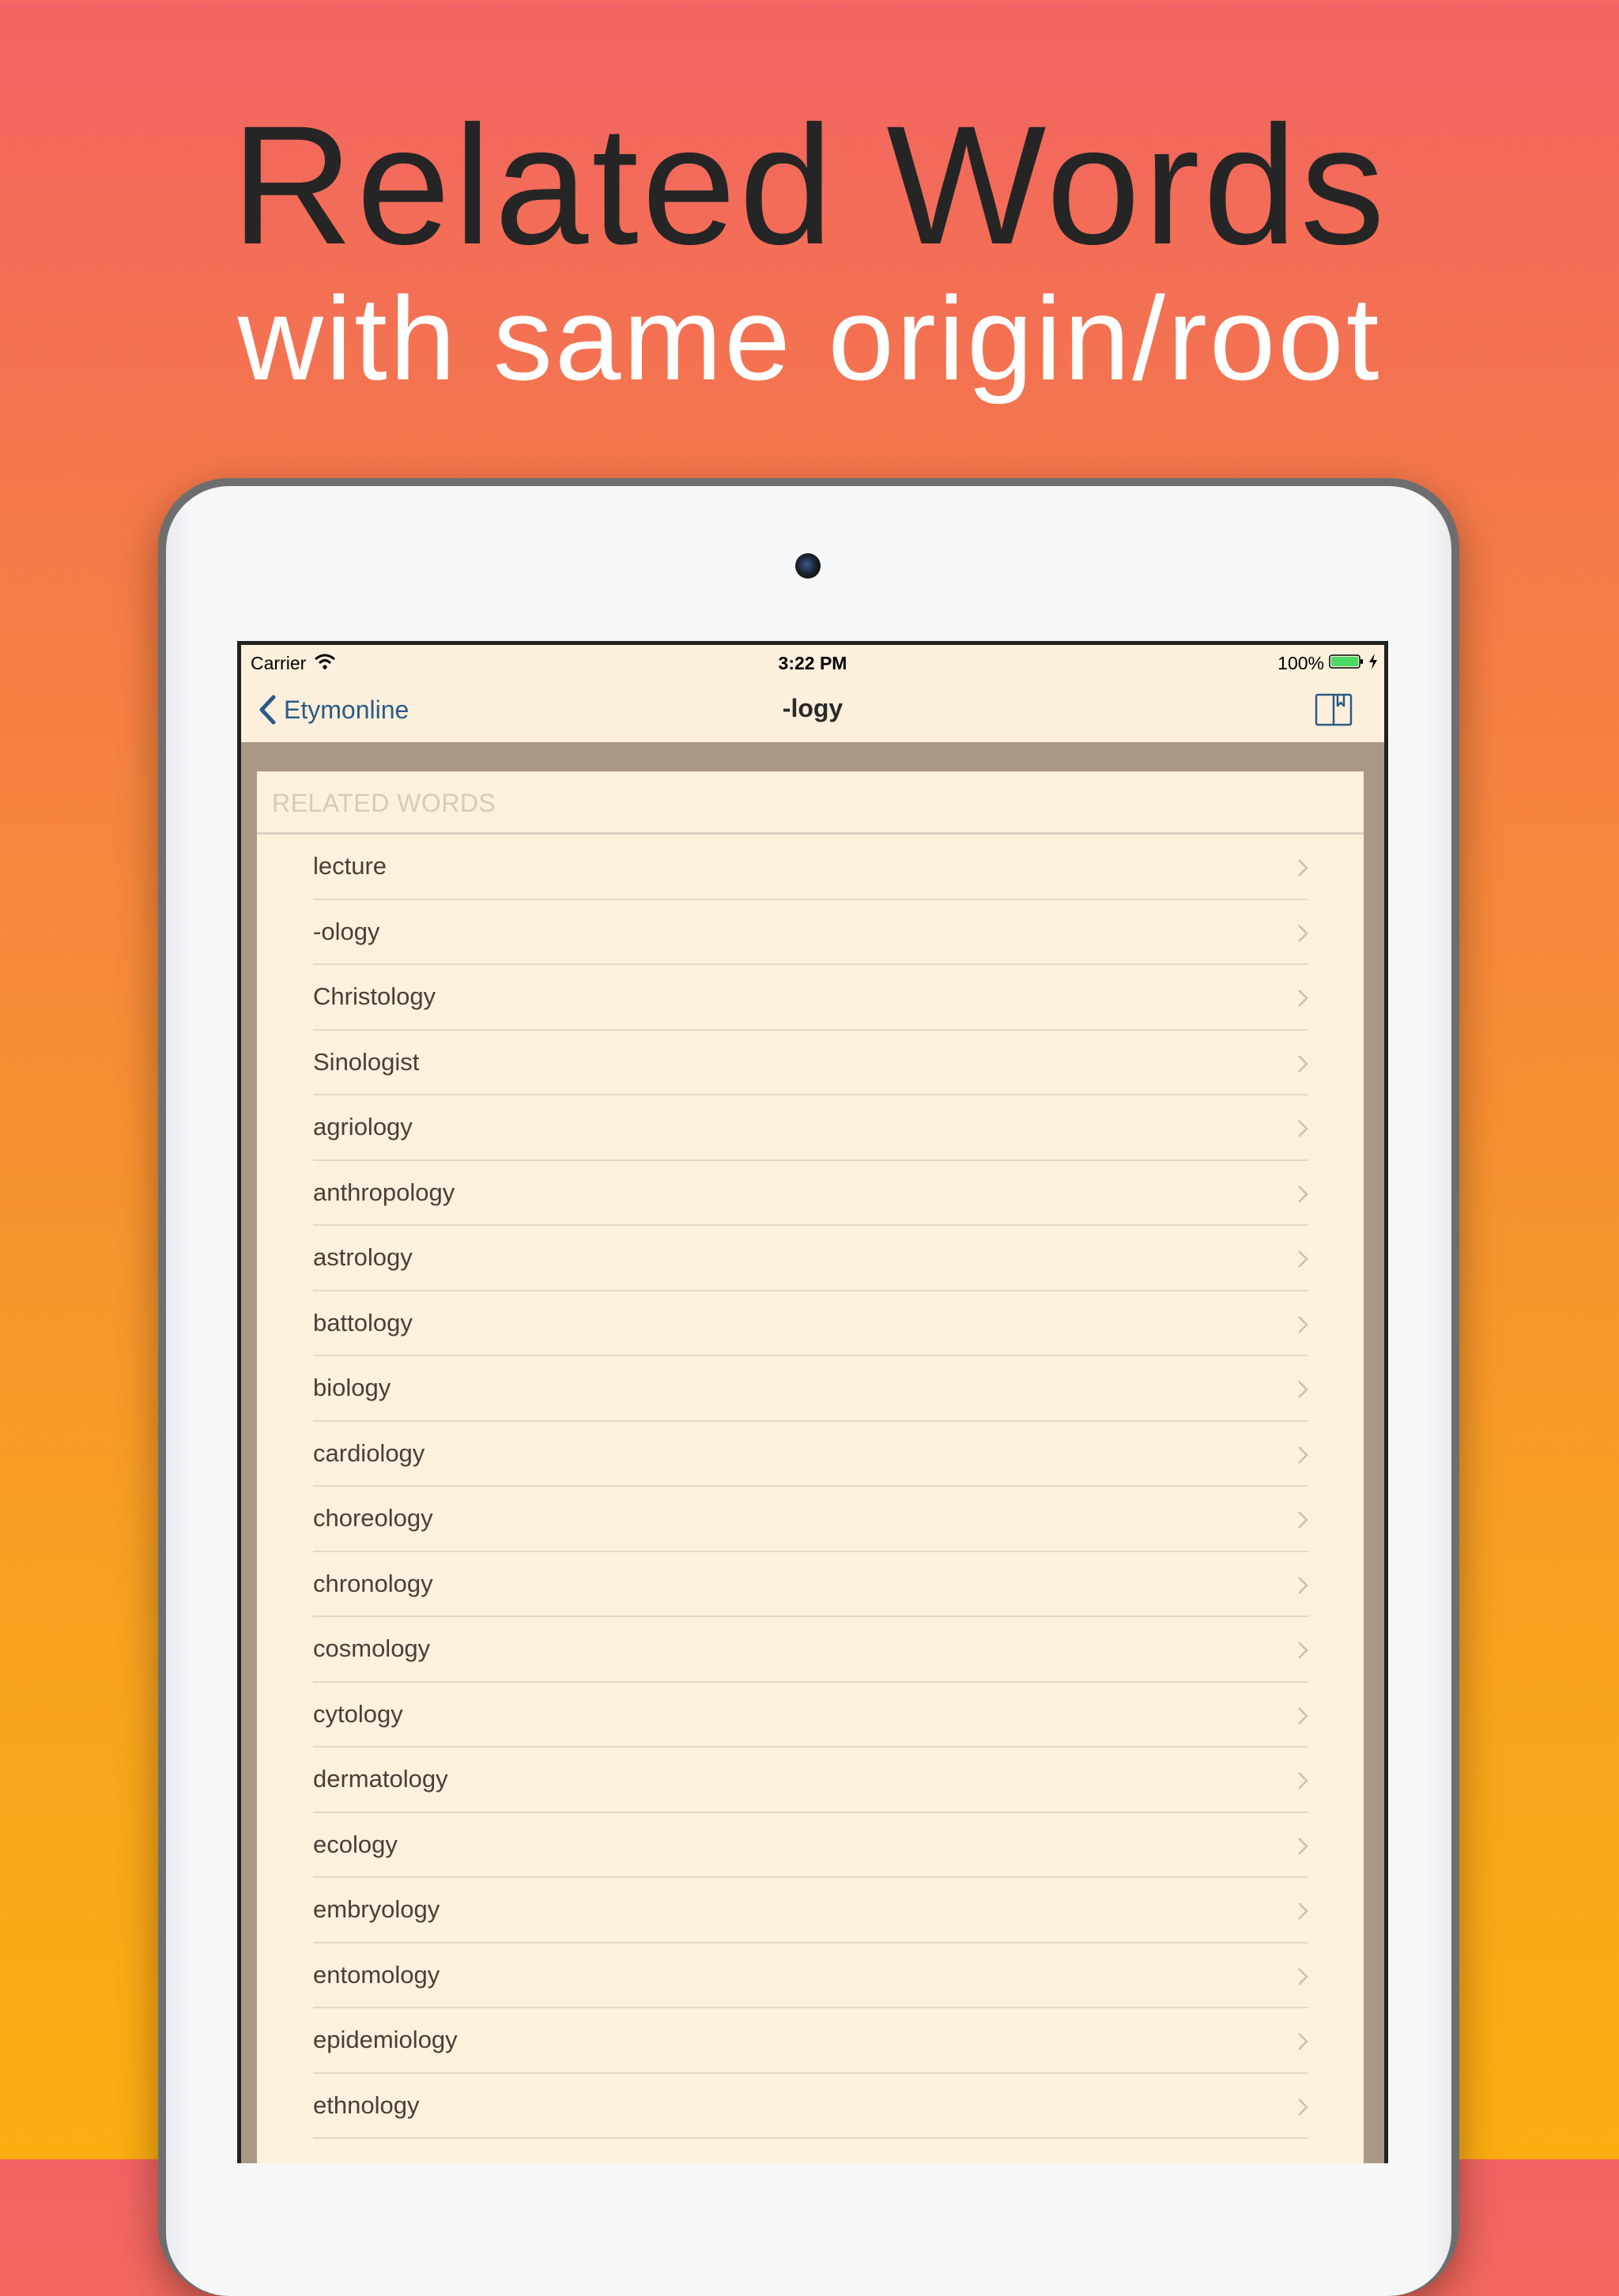 Image resolution: width=1619 pixels, height=2296 pixels. I want to click on battery-percent: 100%, so click(1301, 663).